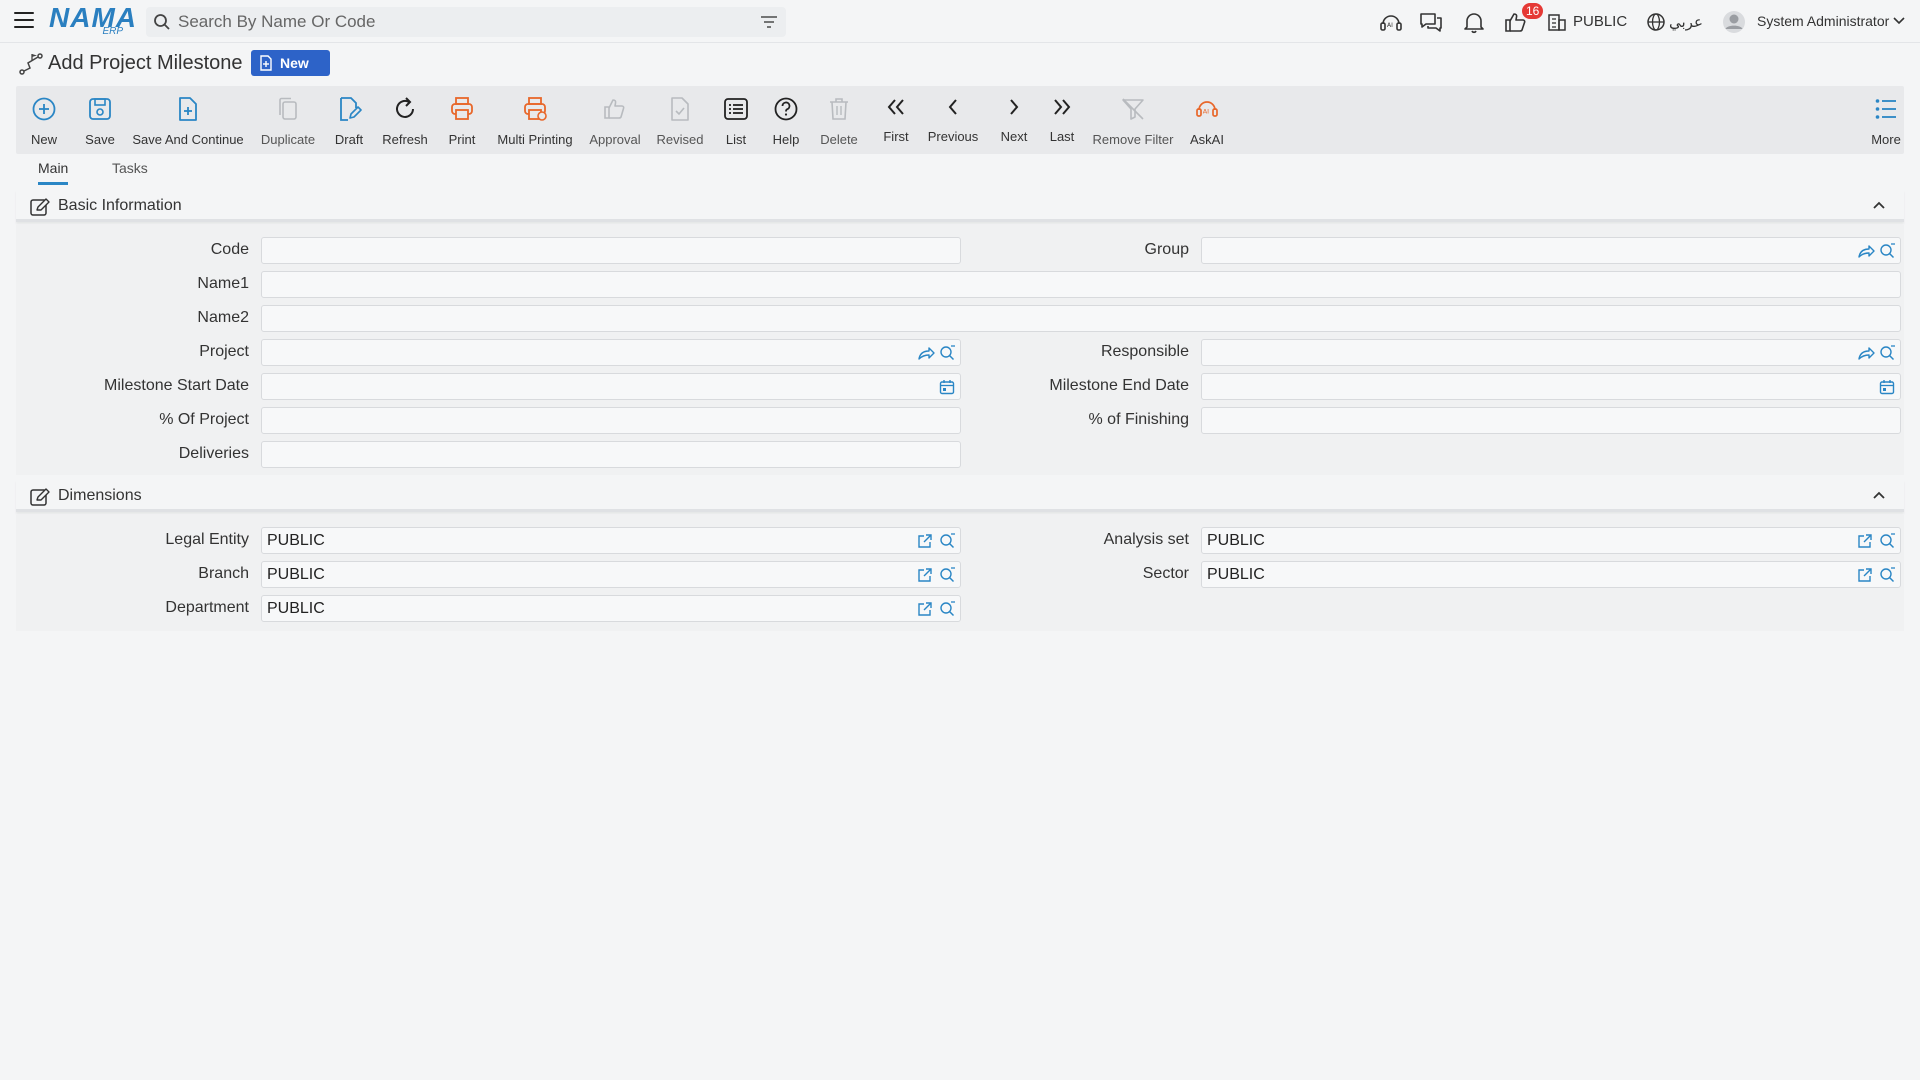  What do you see at coordinates (290, 63) in the screenshot?
I see `status-badge: New` at bounding box center [290, 63].